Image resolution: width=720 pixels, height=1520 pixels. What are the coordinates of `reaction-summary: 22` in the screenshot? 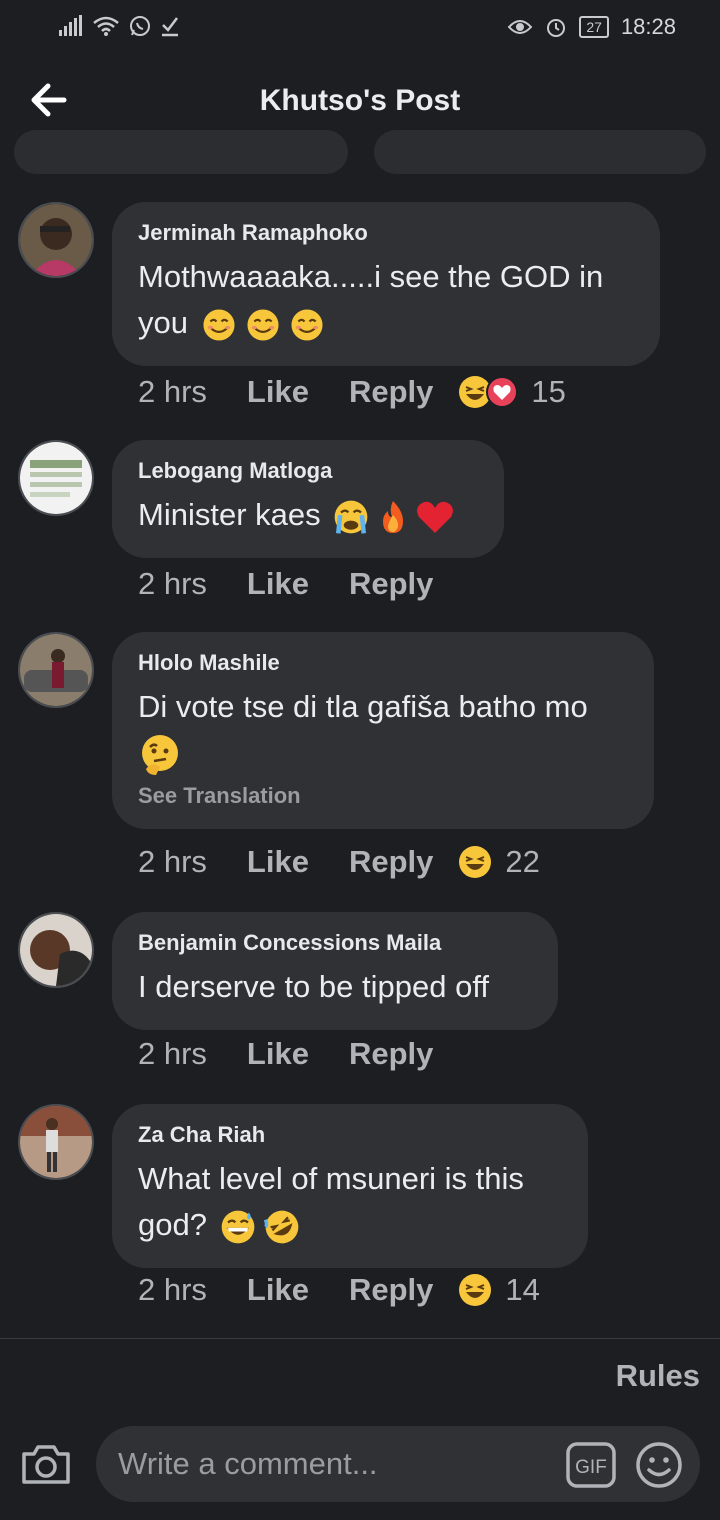 It's located at (498, 862).